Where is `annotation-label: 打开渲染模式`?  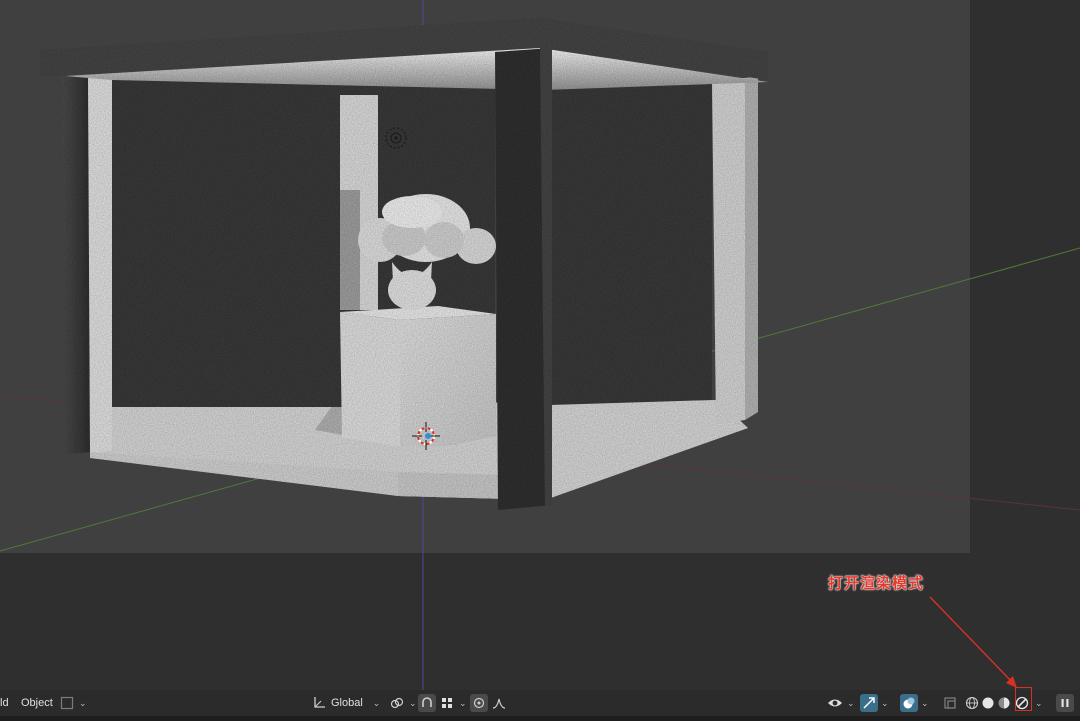 annotation-label: 打开渲染模式 is located at coordinates (876, 583).